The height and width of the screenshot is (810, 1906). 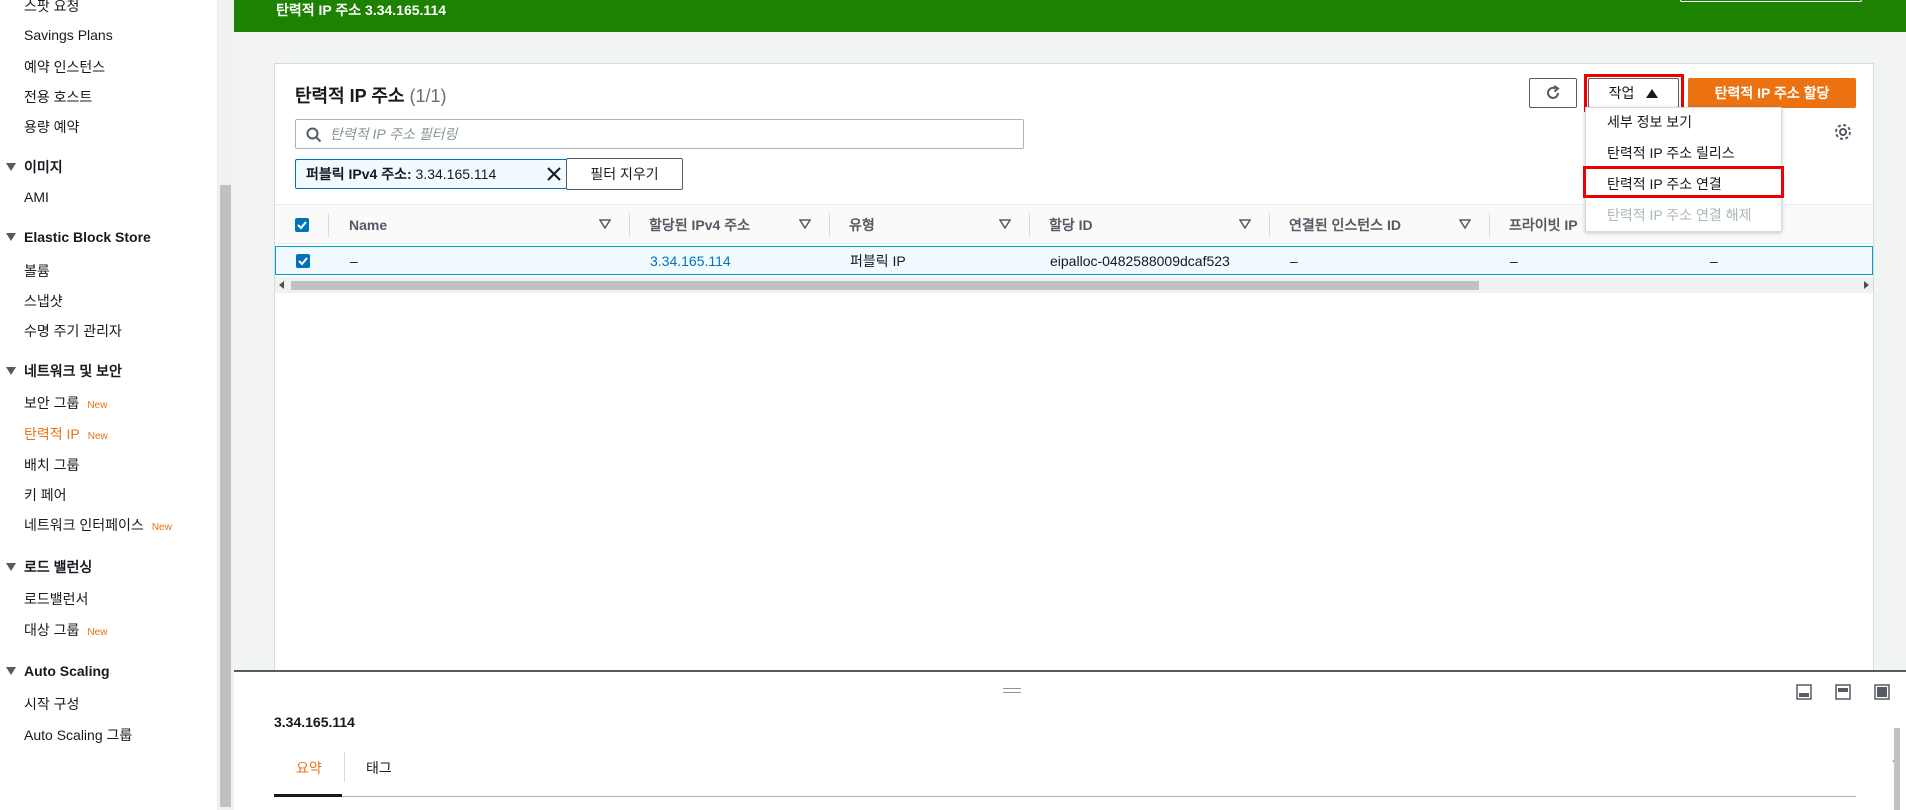 What do you see at coordinates (1140, 260) in the screenshot?
I see `cell-allocation-id: eipalloc-0482588009dcaf523` at bounding box center [1140, 260].